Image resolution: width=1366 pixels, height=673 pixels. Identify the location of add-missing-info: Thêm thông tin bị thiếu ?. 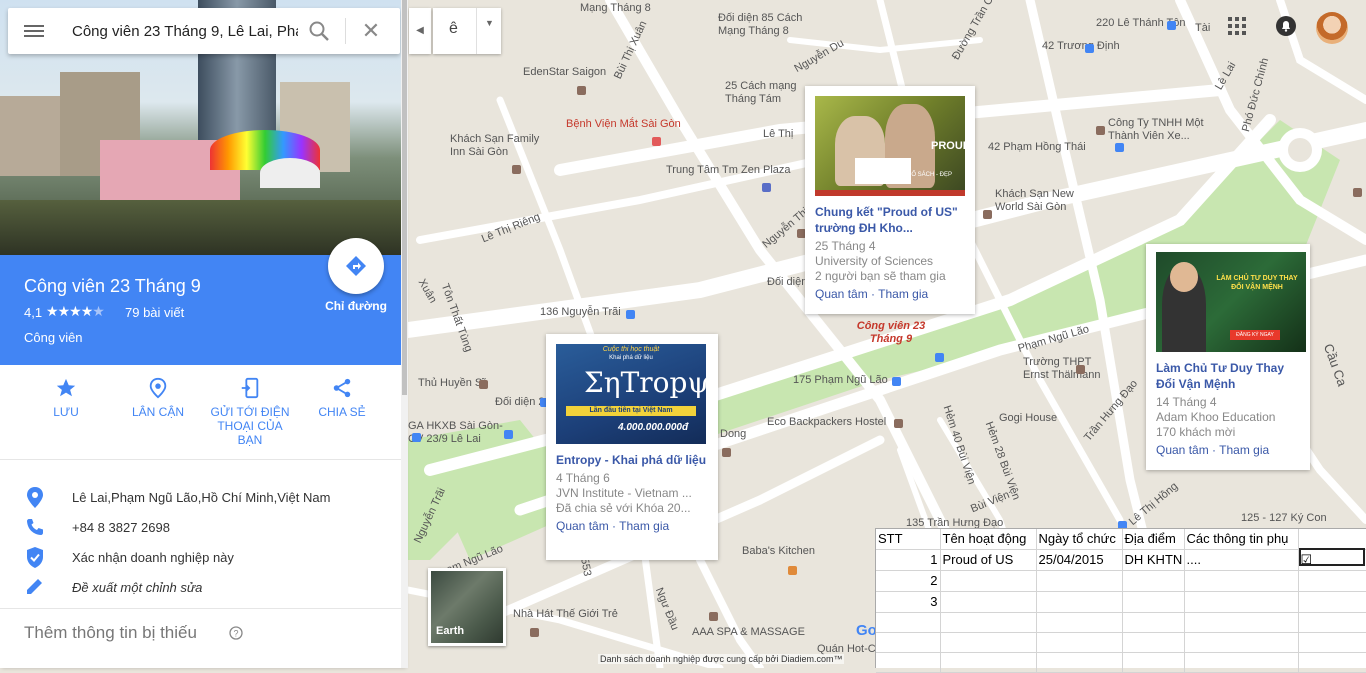
(202, 638).